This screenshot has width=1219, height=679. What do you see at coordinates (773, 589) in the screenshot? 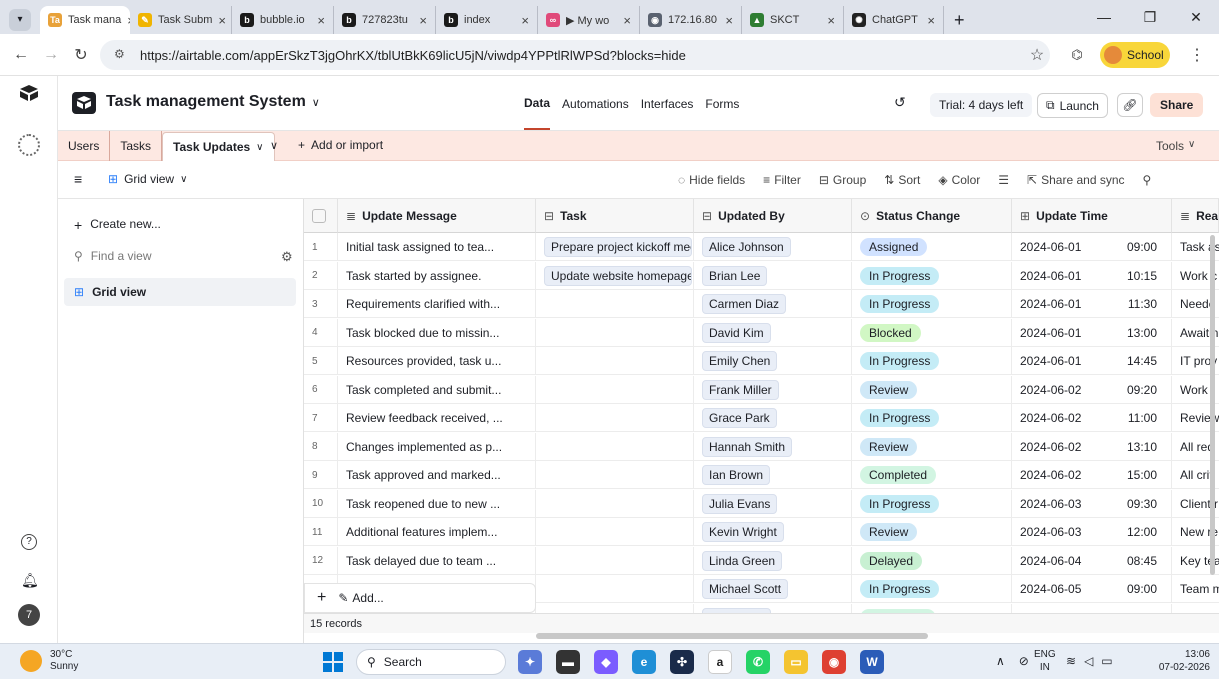
I see `updated-by-cell: Michael Scott` at bounding box center [773, 589].